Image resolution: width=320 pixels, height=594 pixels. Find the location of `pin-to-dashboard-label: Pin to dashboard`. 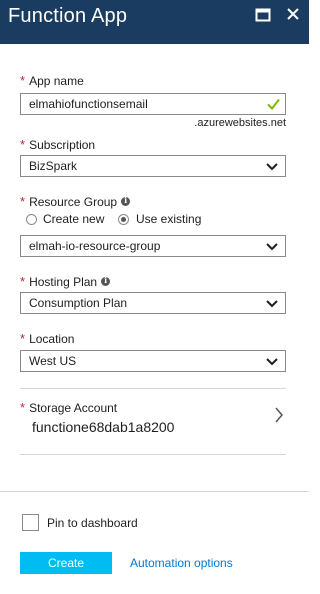

pin-to-dashboard-label: Pin to dashboard is located at coordinates (92, 523).